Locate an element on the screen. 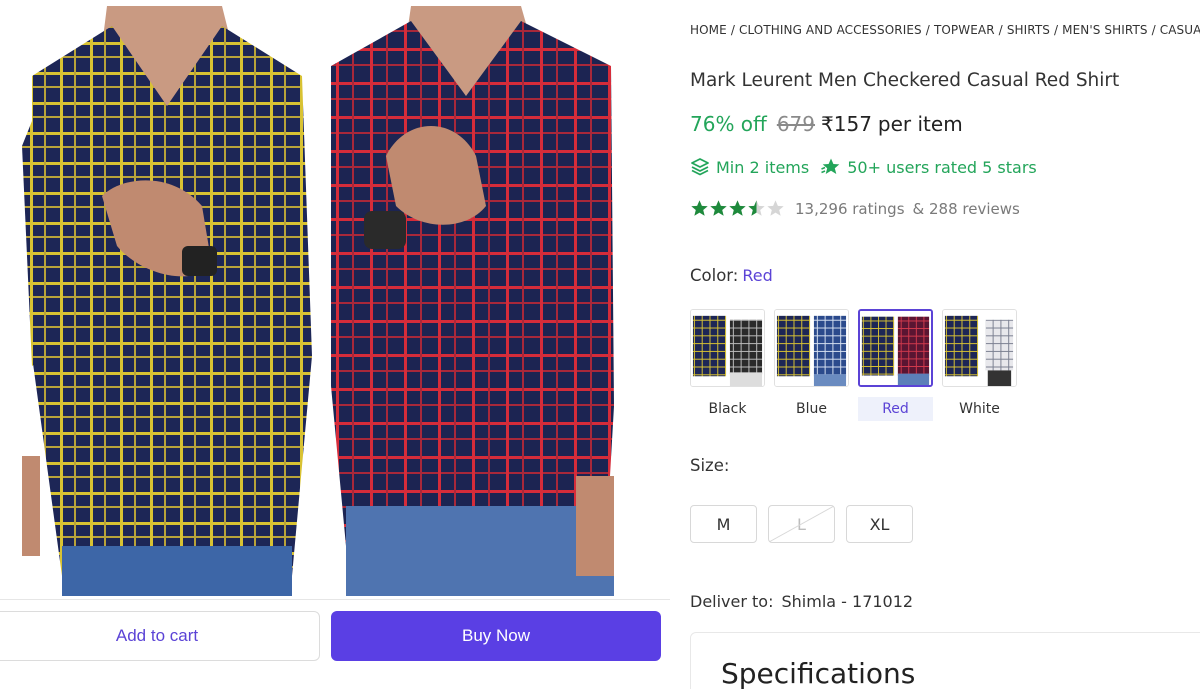 The width and height of the screenshot is (1200, 689). breadcrumb-topwear: TOPWEAR is located at coordinates (964, 30).